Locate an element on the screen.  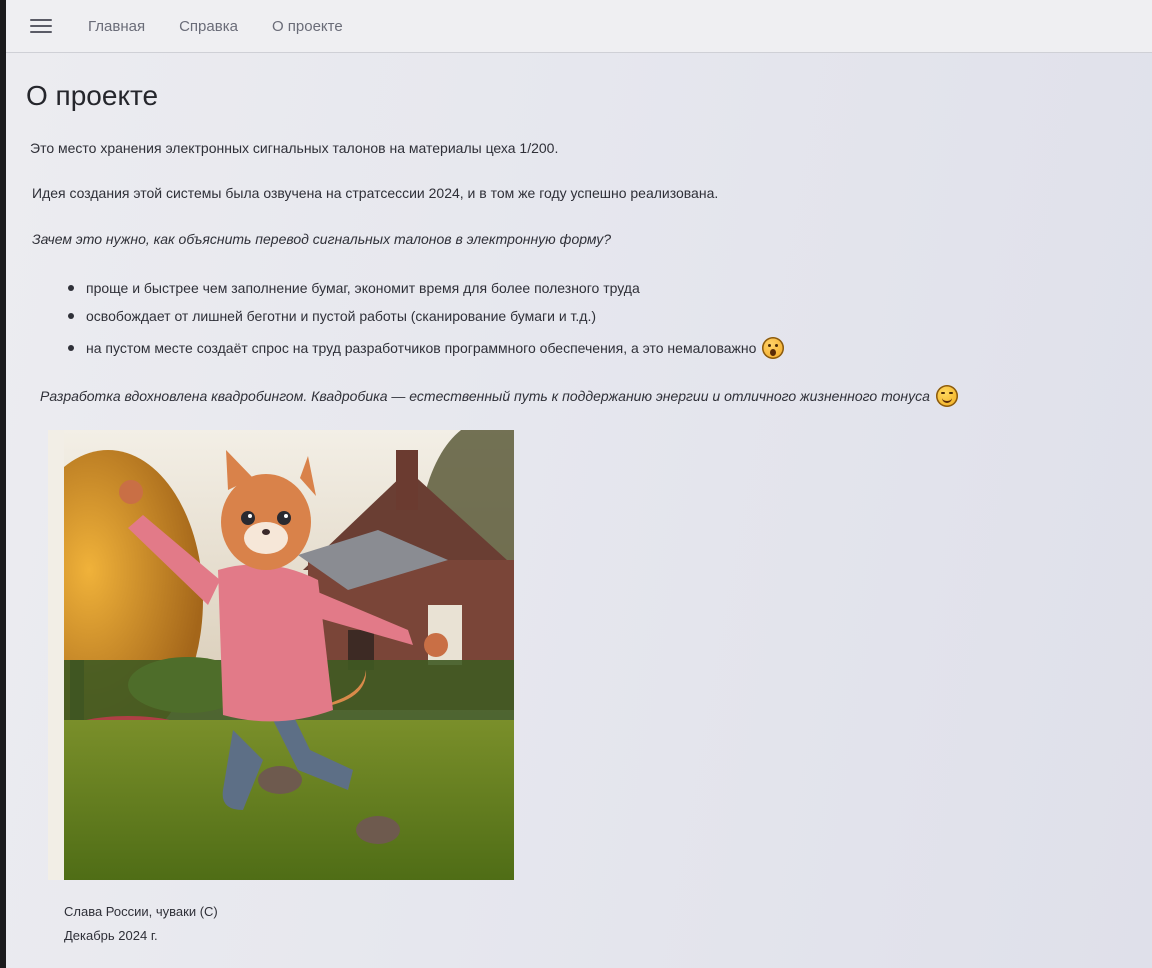
nav-link-about: О проекте is located at coordinates (307, 26).